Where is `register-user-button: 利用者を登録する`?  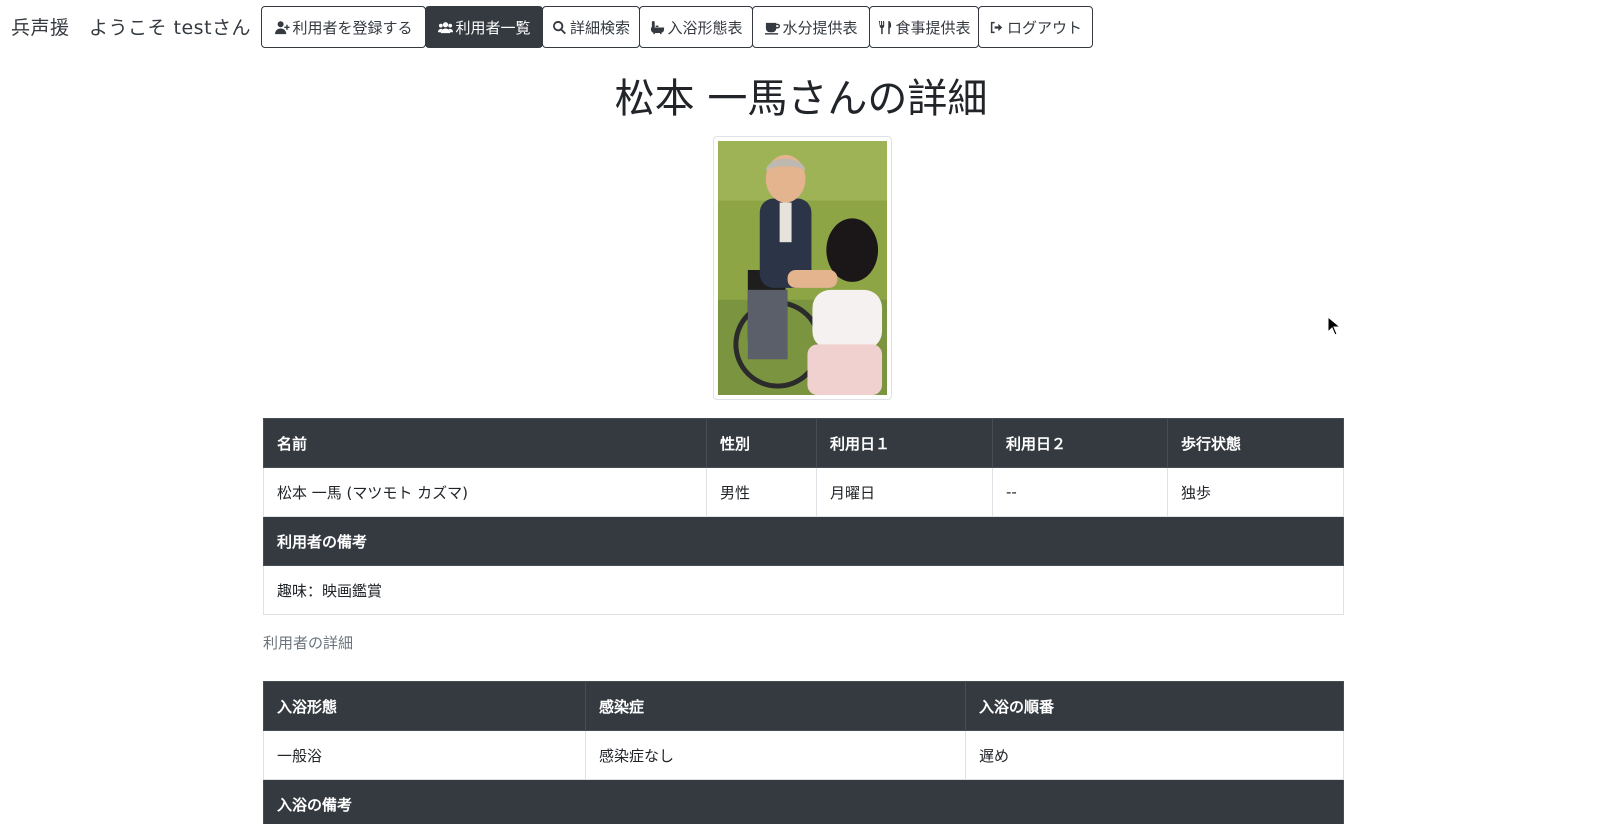
register-user-button: 利用者を登録する is located at coordinates (343, 27).